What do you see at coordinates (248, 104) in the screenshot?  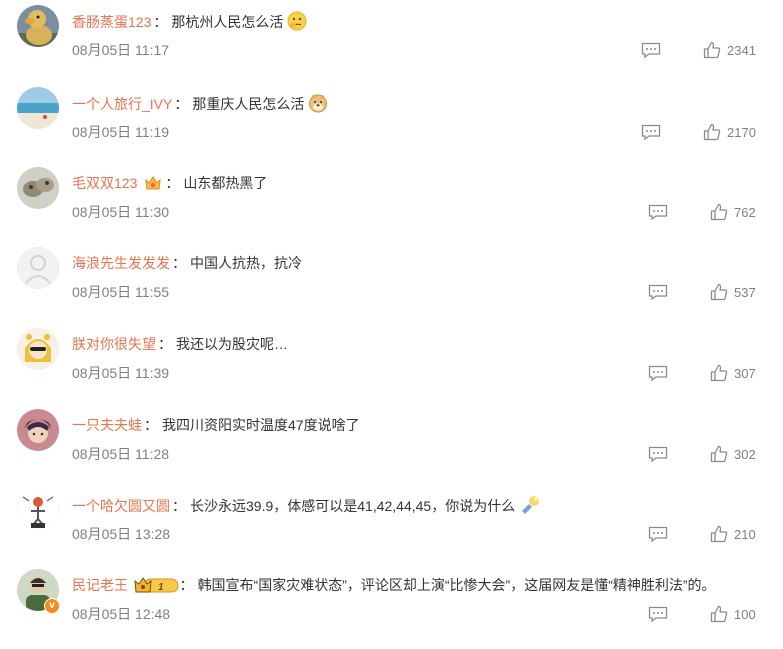 I see `comment-text: 那重庆人民怎么活` at bounding box center [248, 104].